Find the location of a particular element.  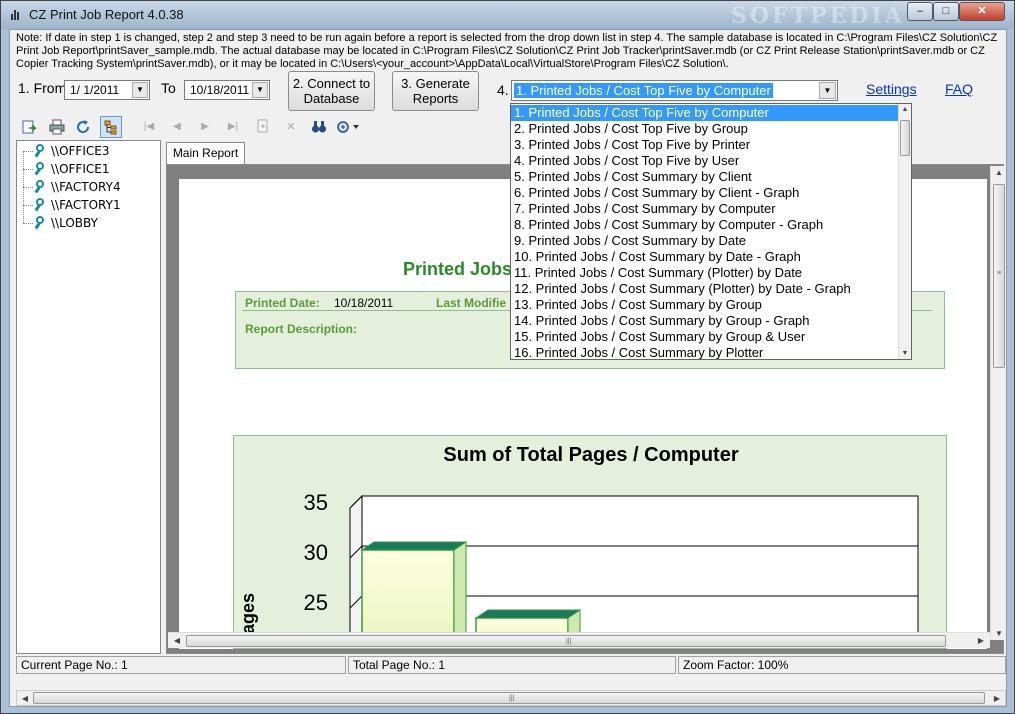

minimize-button: – is located at coordinates (920, 11).